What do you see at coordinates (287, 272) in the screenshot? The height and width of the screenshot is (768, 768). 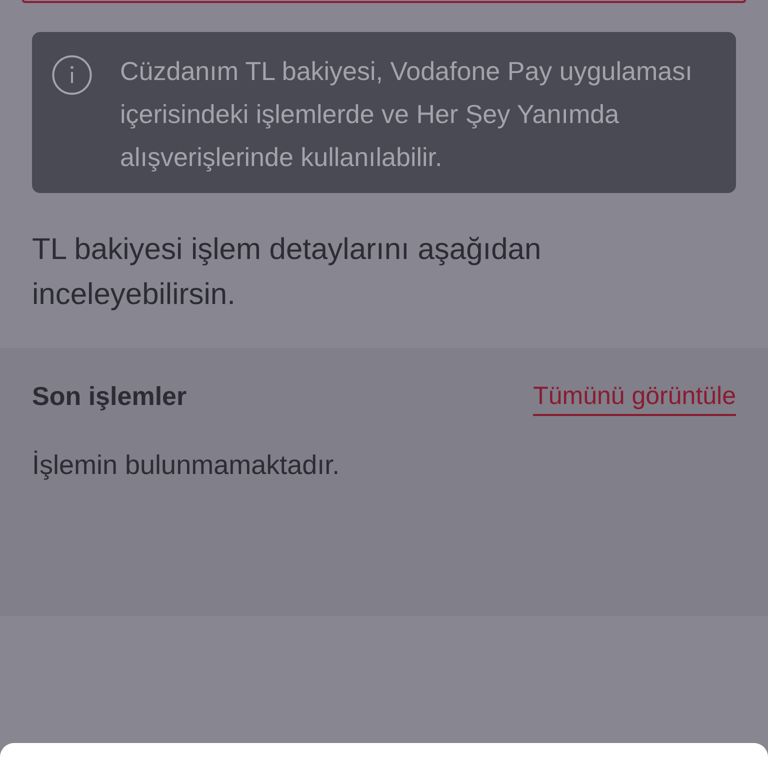 I see `description-text: TL bakiyesi işlem detaylarını aşağıdan inceleyebilirsin.` at bounding box center [287, 272].